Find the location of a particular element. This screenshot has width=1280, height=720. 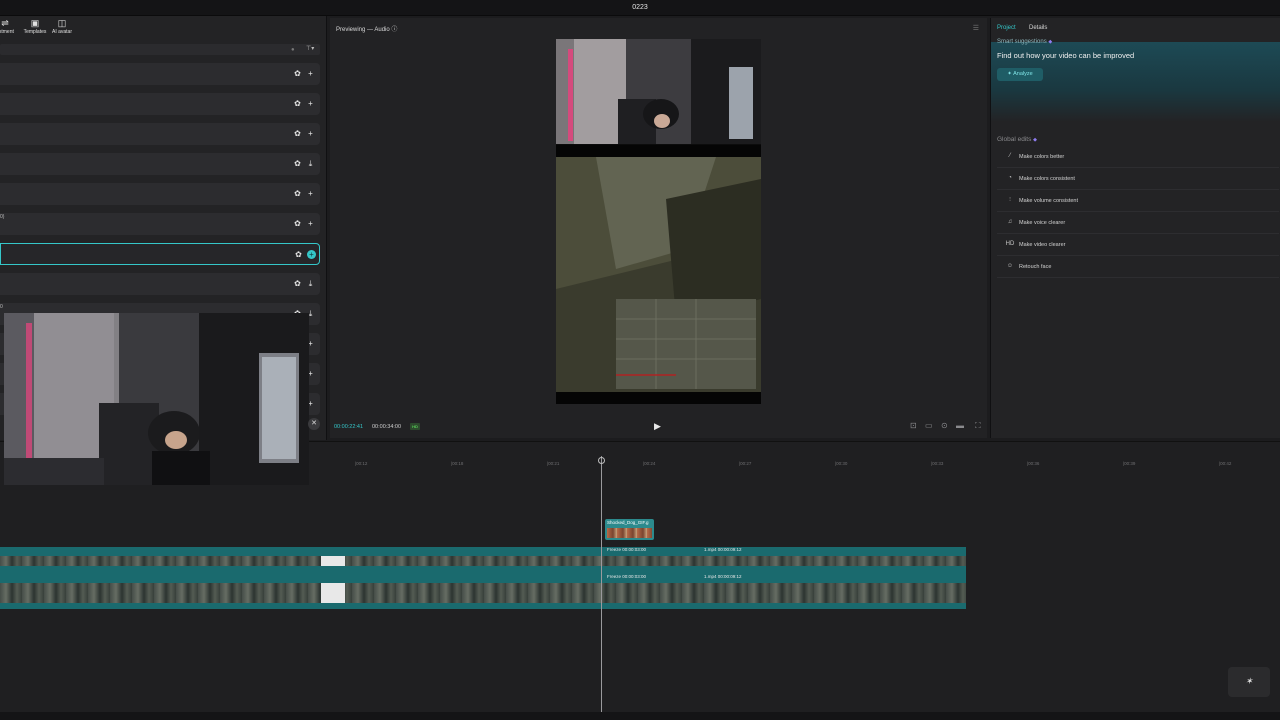

smart-suggestions-label: Smart suggestions ◆ is located at coordinates (1024, 42).